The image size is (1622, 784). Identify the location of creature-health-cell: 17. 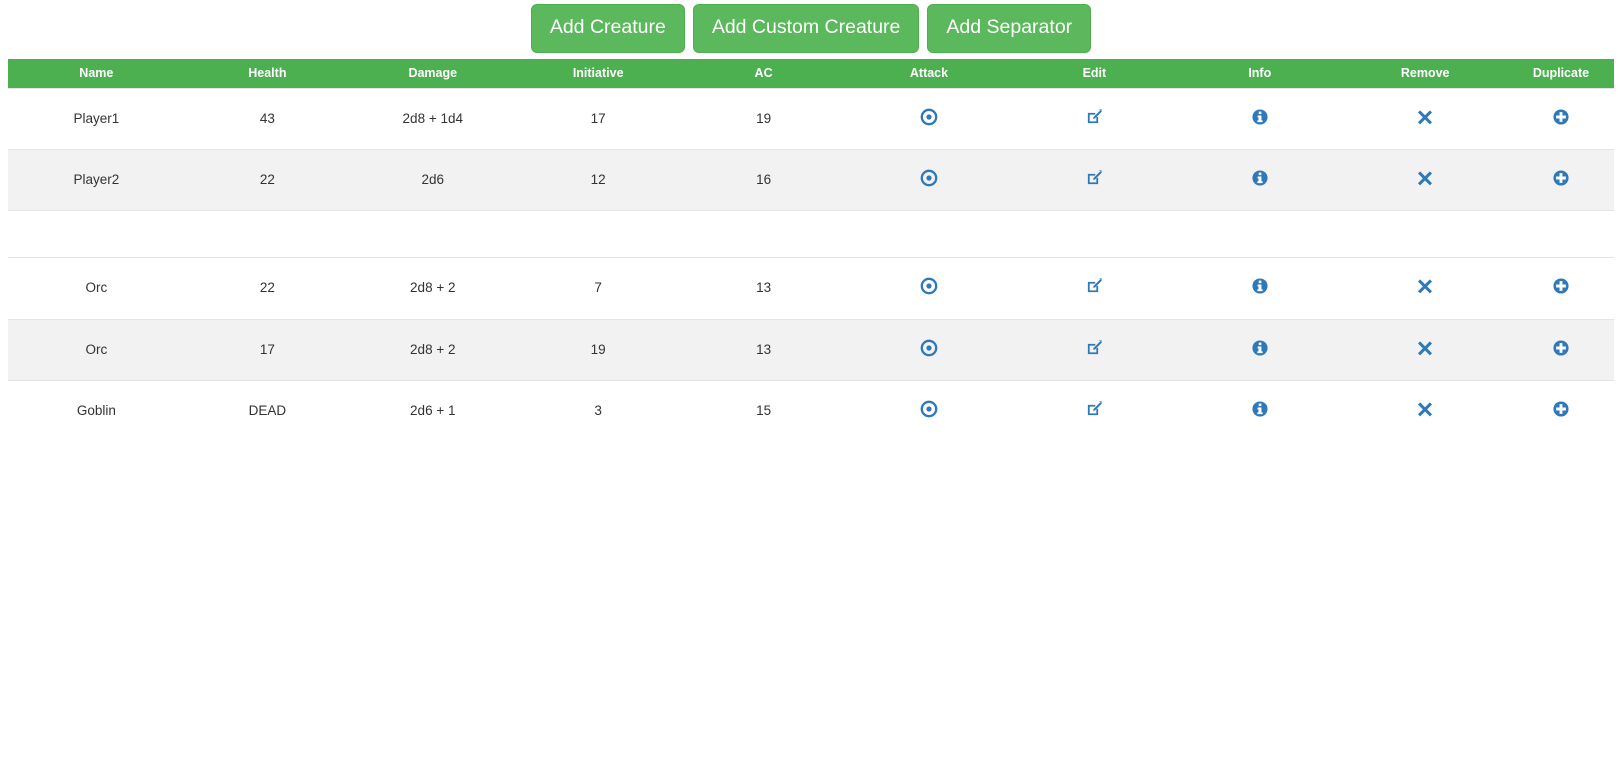
(267, 349).